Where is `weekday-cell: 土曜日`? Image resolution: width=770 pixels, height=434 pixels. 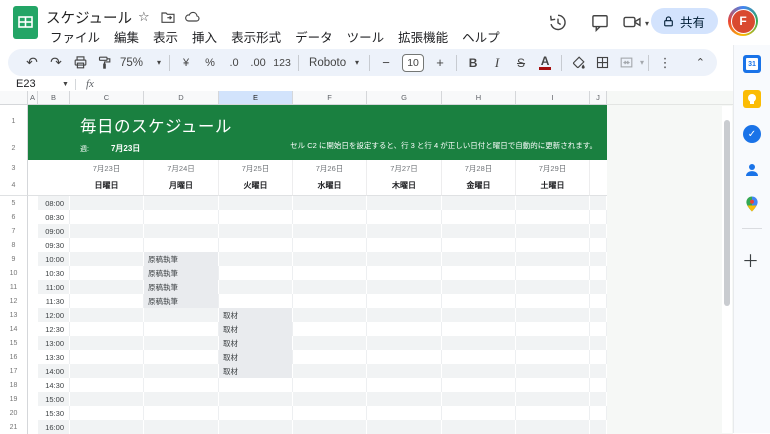
weekday-cell: 土曜日 is located at coordinates (553, 186).